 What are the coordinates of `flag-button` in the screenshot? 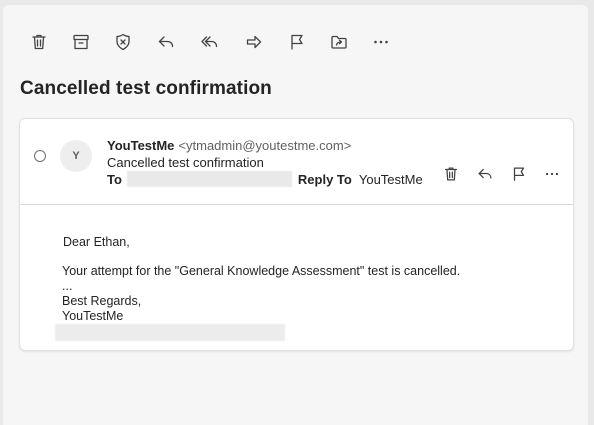 It's located at (297, 42).